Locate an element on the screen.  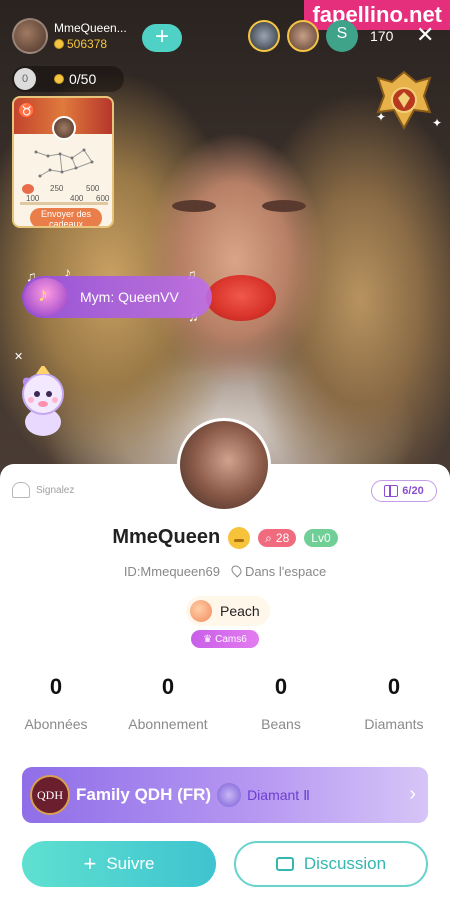
location-text: Dans l'espace is located at coordinates (285, 571).